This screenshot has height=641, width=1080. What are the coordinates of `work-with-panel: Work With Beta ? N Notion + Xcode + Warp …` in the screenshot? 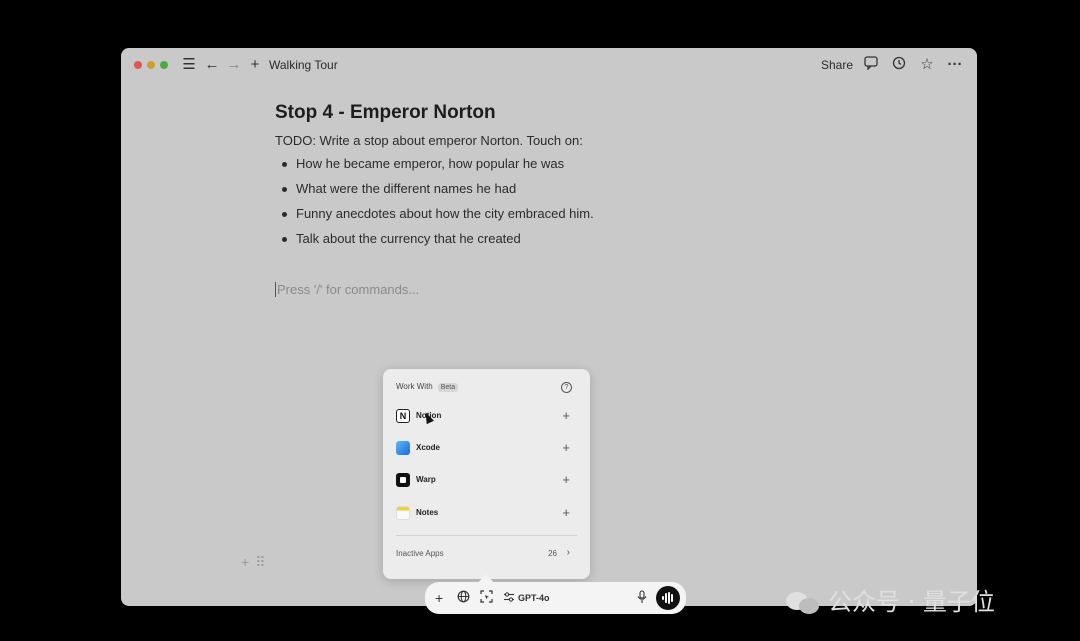 It's located at (486, 474).